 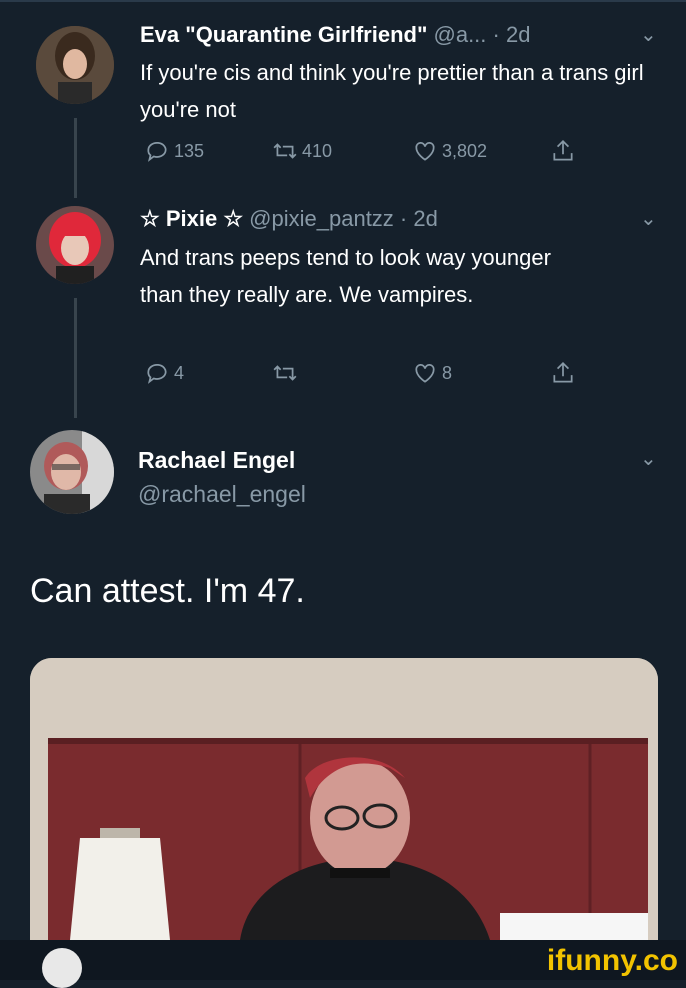 What do you see at coordinates (317, 150) in the screenshot?
I see `retweet-count: 410` at bounding box center [317, 150].